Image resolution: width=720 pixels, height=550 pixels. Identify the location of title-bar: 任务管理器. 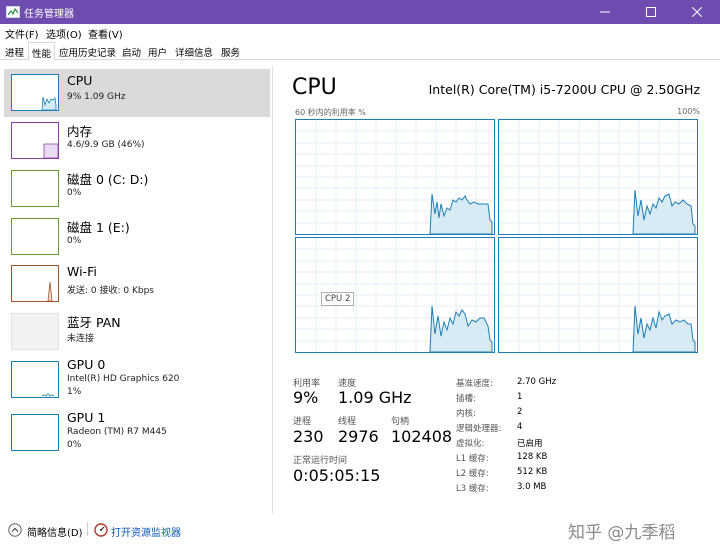
(360, 12).